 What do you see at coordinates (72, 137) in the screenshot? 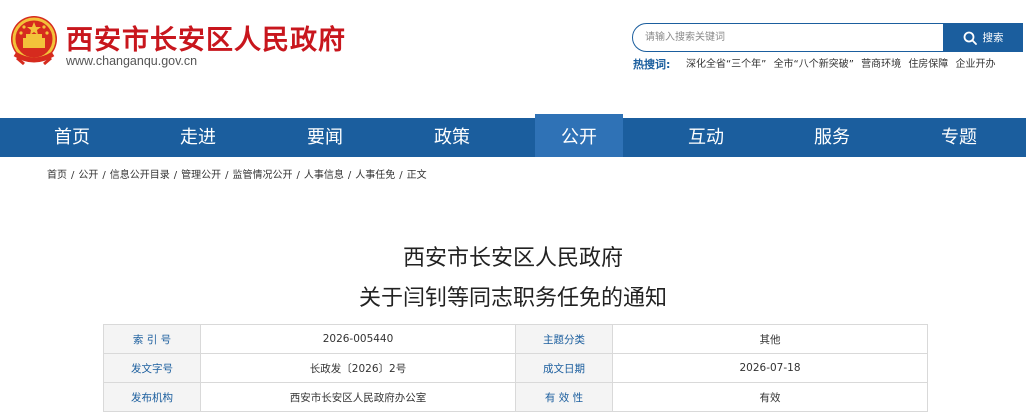
I see `nav-item-home: 首页` at bounding box center [72, 137].